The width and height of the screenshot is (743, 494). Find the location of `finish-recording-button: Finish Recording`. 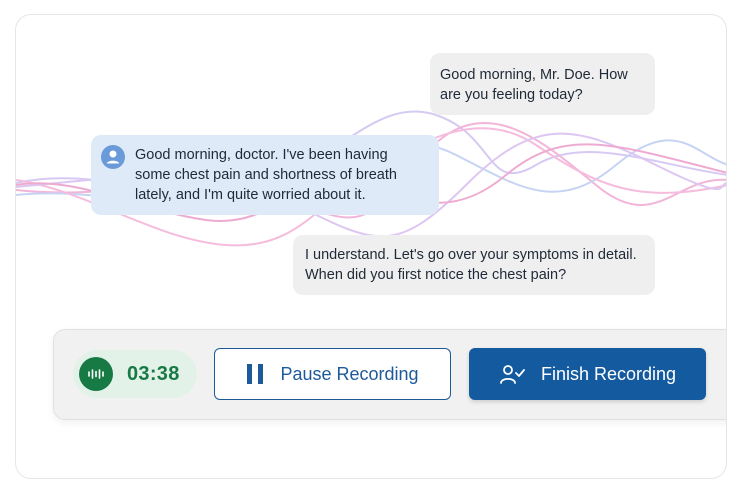

finish-recording-button: Finish Recording is located at coordinates (587, 374).